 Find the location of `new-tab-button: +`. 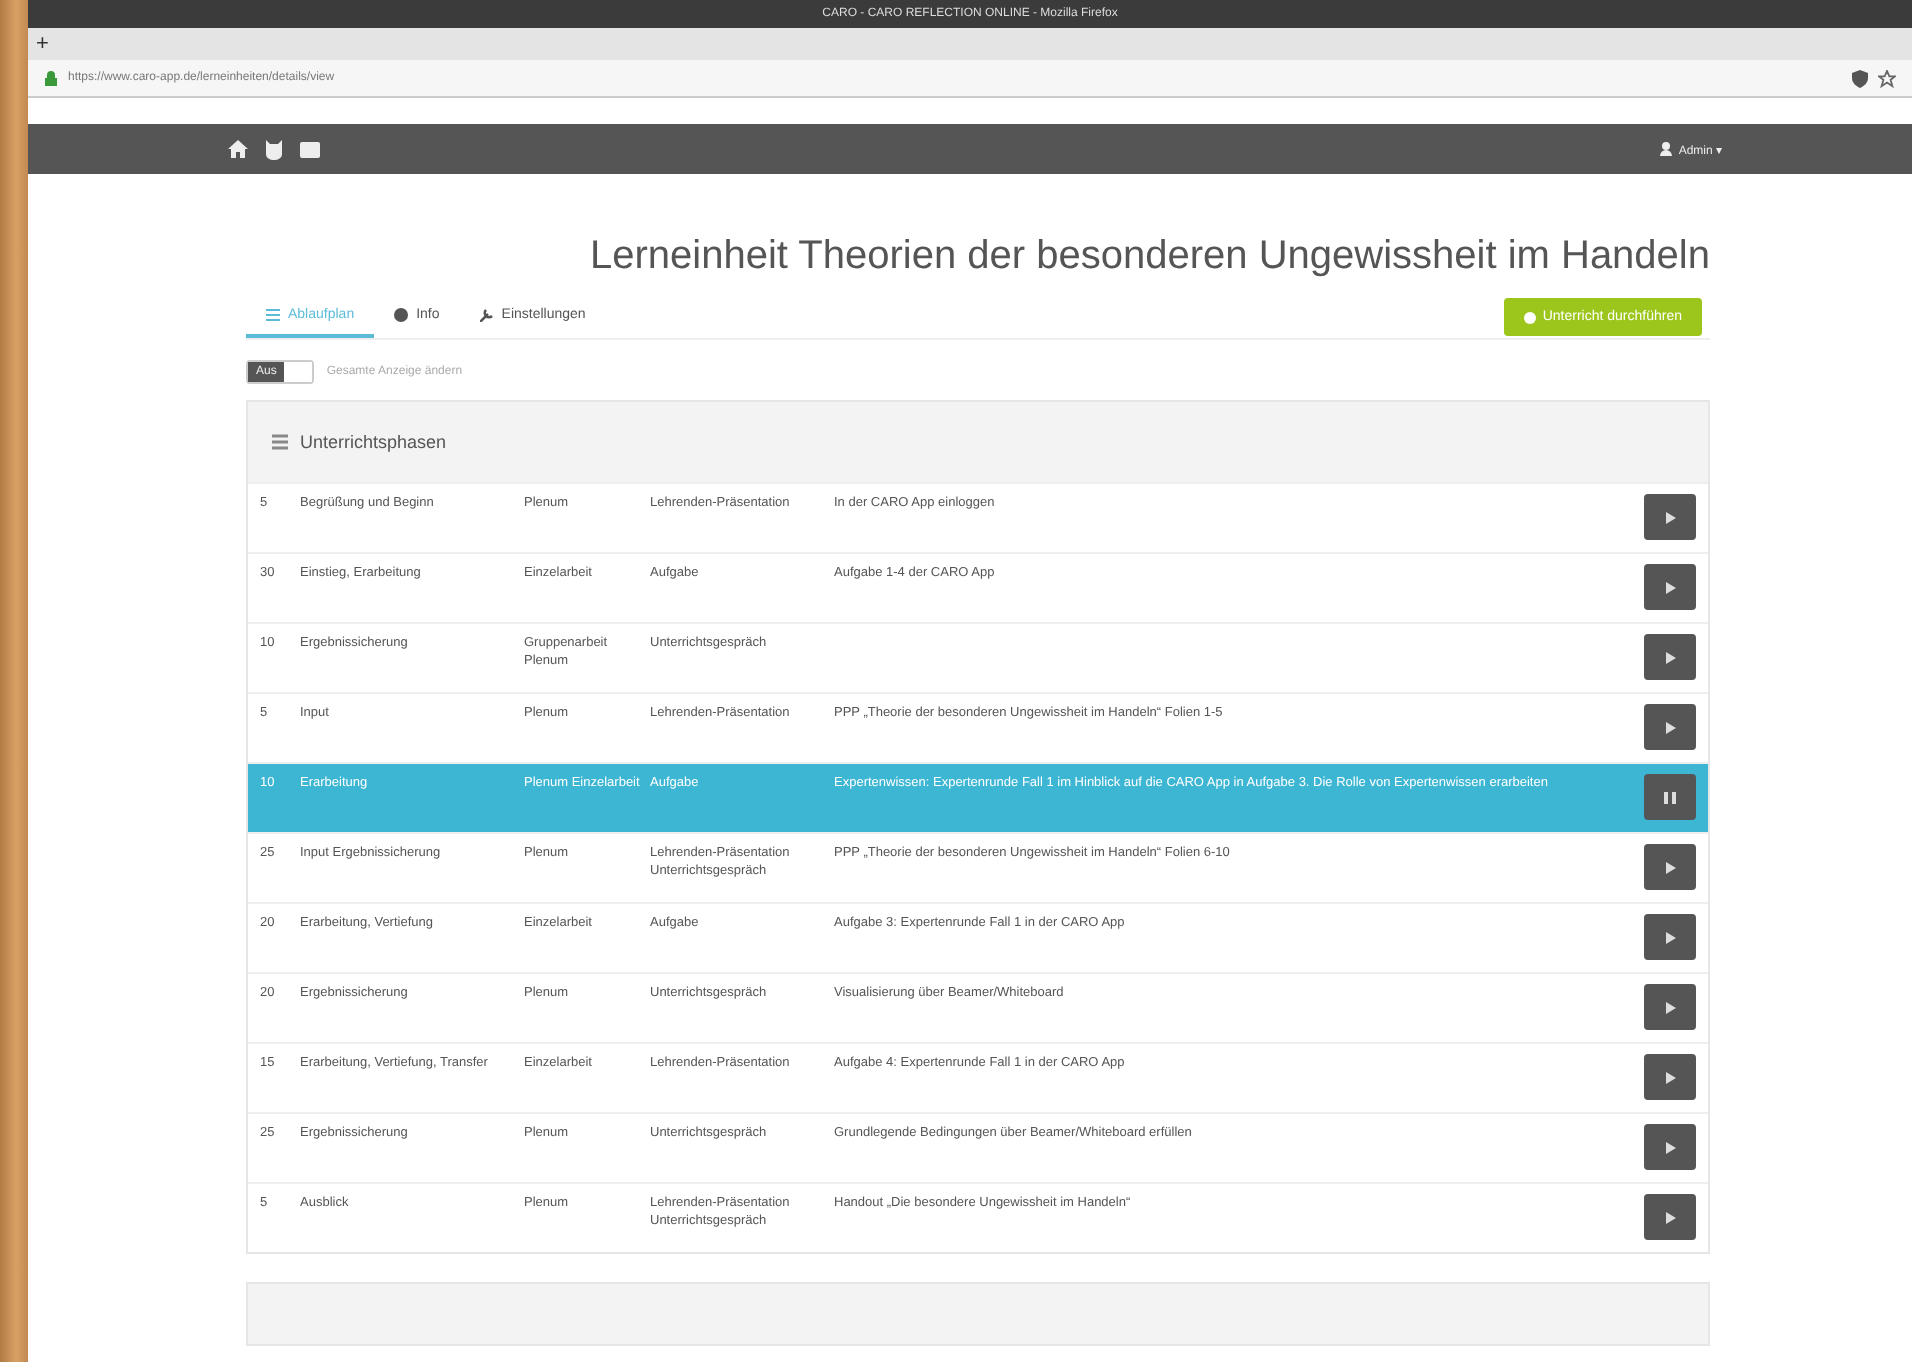

new-tab-button: + is located at coordinates (42, 44).